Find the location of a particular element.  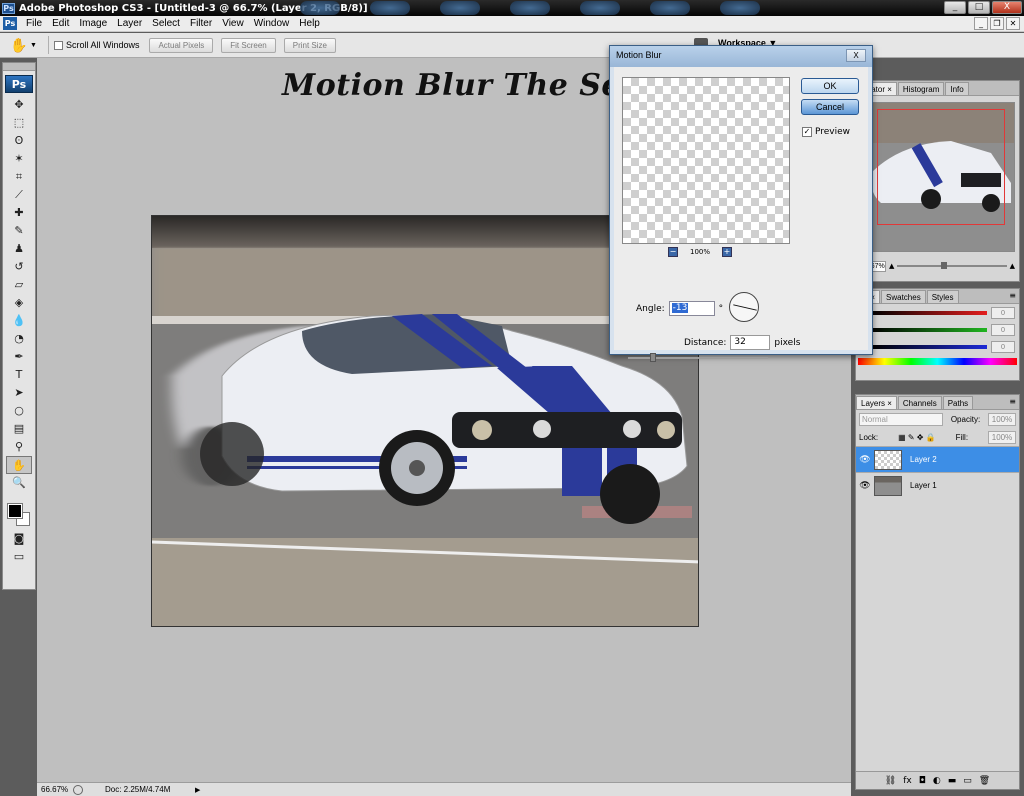

opacity-field: 100% is located at coordinates (1002, 419).